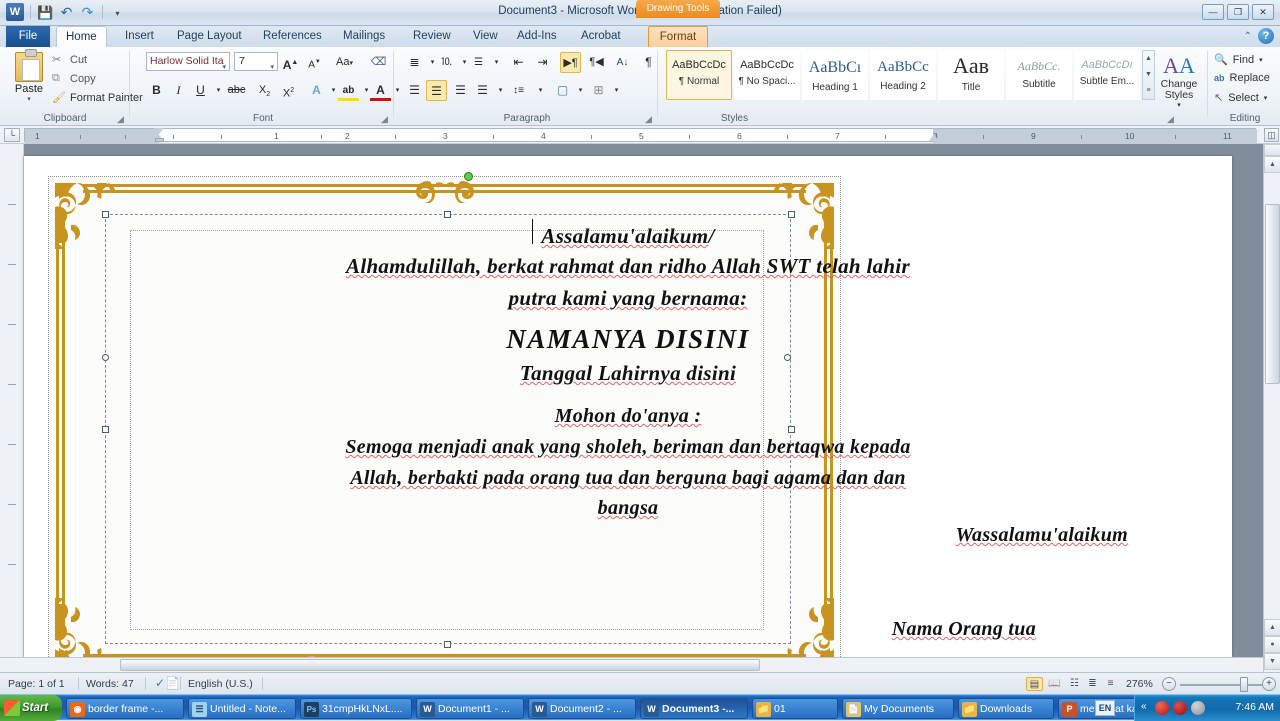 The image size is (1280, 721). I want to click on tab-selector-button: └, so click(12, 135).